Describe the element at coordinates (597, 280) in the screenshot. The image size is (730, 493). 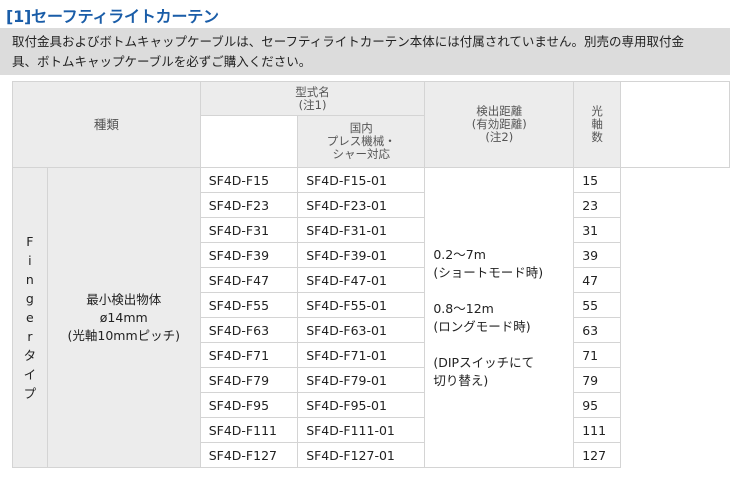
I see `axes-cell: 47` at that location.